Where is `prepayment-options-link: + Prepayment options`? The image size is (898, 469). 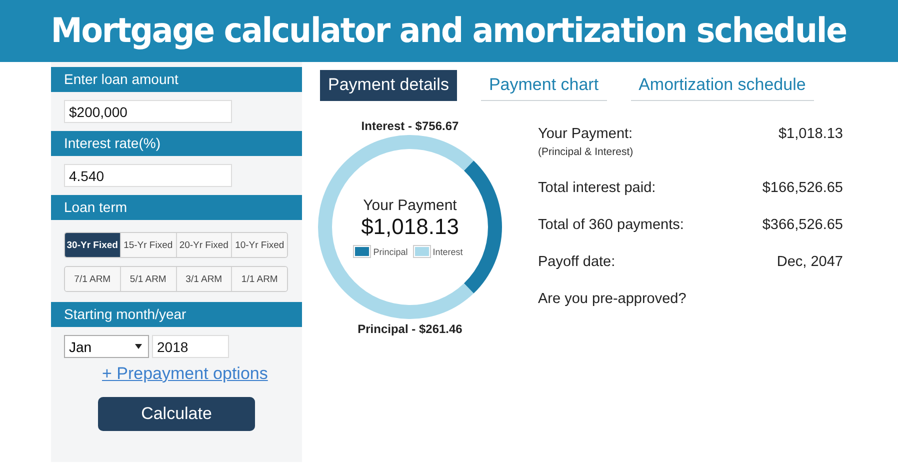
prepayment-options-link: + Prepayment options is located at coordinates (185, 374).